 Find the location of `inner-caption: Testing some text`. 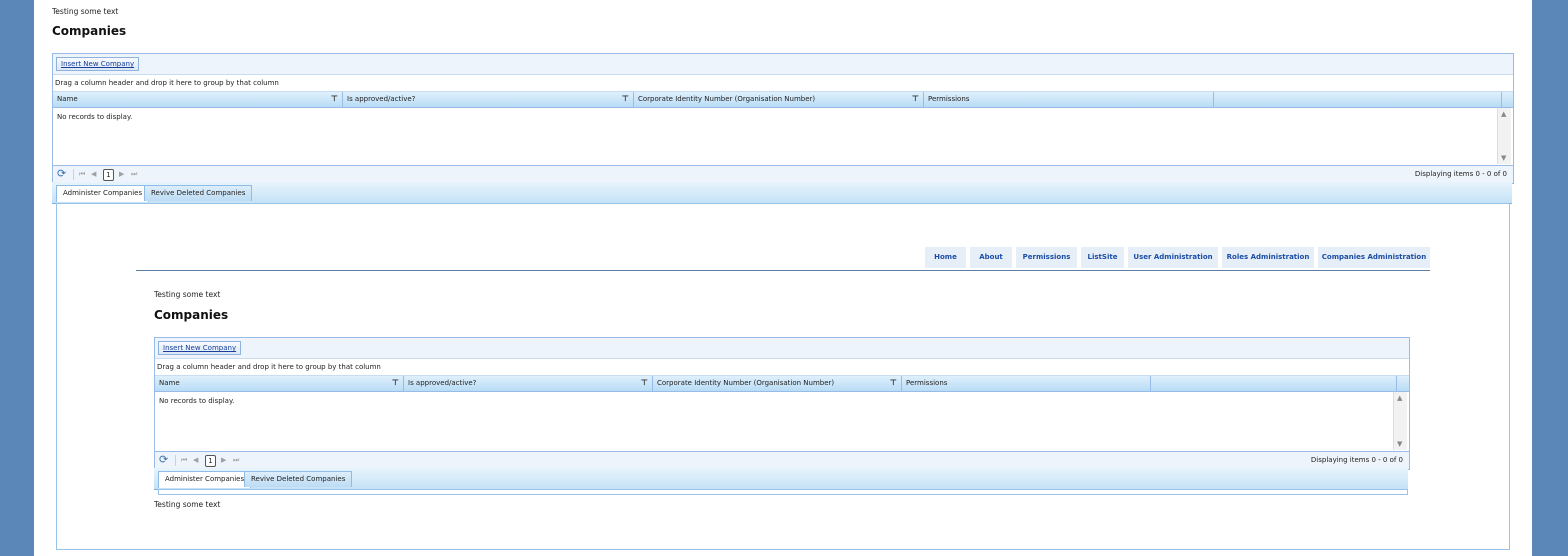

inner-caption: Testing some text is located at coordinates (187, 294).